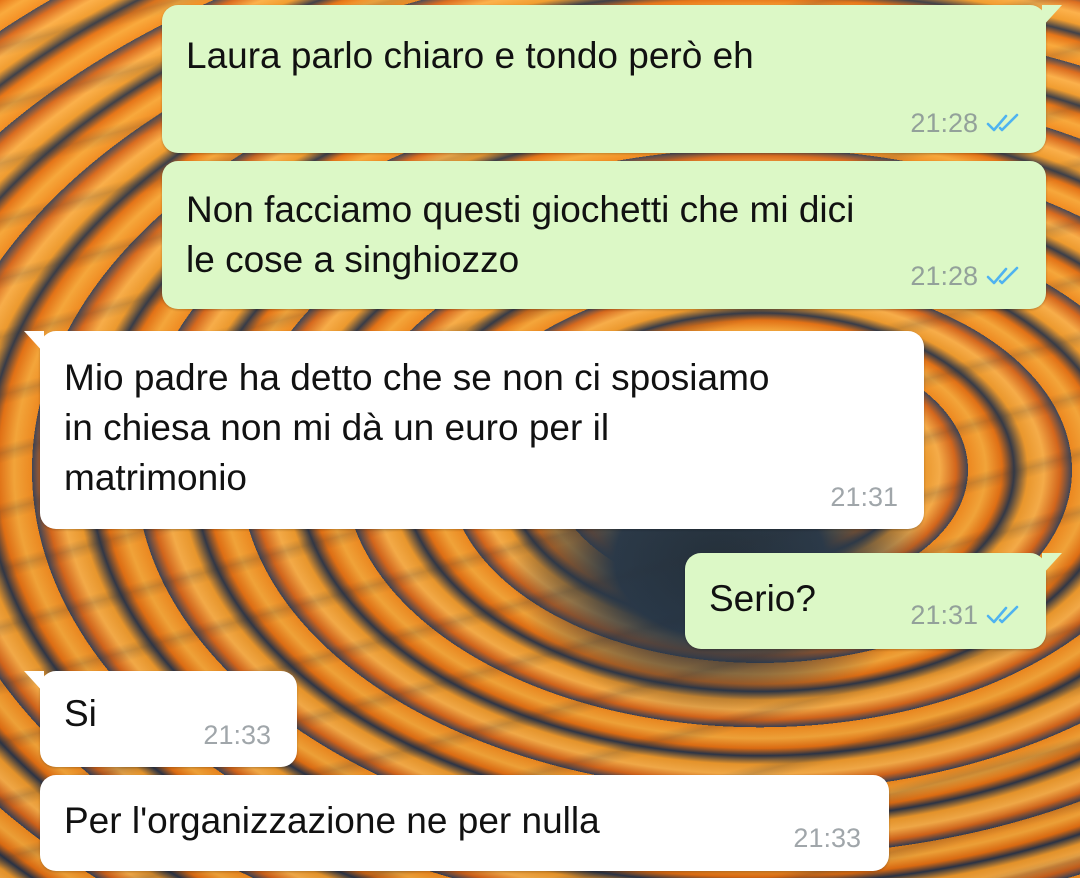 The image size is (1080, 878). Describe the element at coordinates (470, 55) in the screenshot. I see `message-text: Laura parlo chiaro e tondo però eh` at that location.